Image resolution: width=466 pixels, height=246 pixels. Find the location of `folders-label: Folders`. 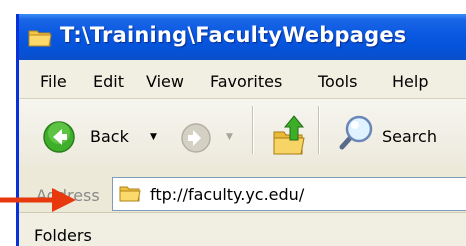

folders-label: Folders is located at coordinates (63, 235).